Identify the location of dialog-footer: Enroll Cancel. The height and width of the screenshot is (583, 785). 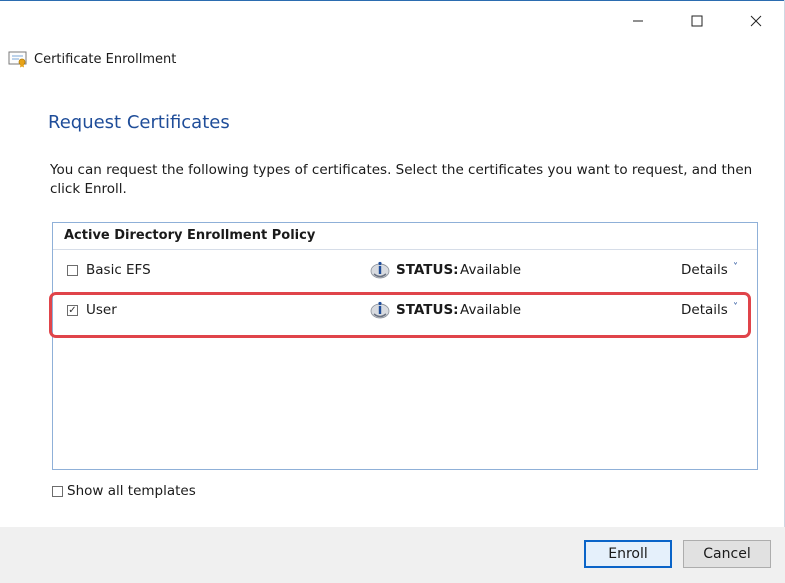
(392, 555).